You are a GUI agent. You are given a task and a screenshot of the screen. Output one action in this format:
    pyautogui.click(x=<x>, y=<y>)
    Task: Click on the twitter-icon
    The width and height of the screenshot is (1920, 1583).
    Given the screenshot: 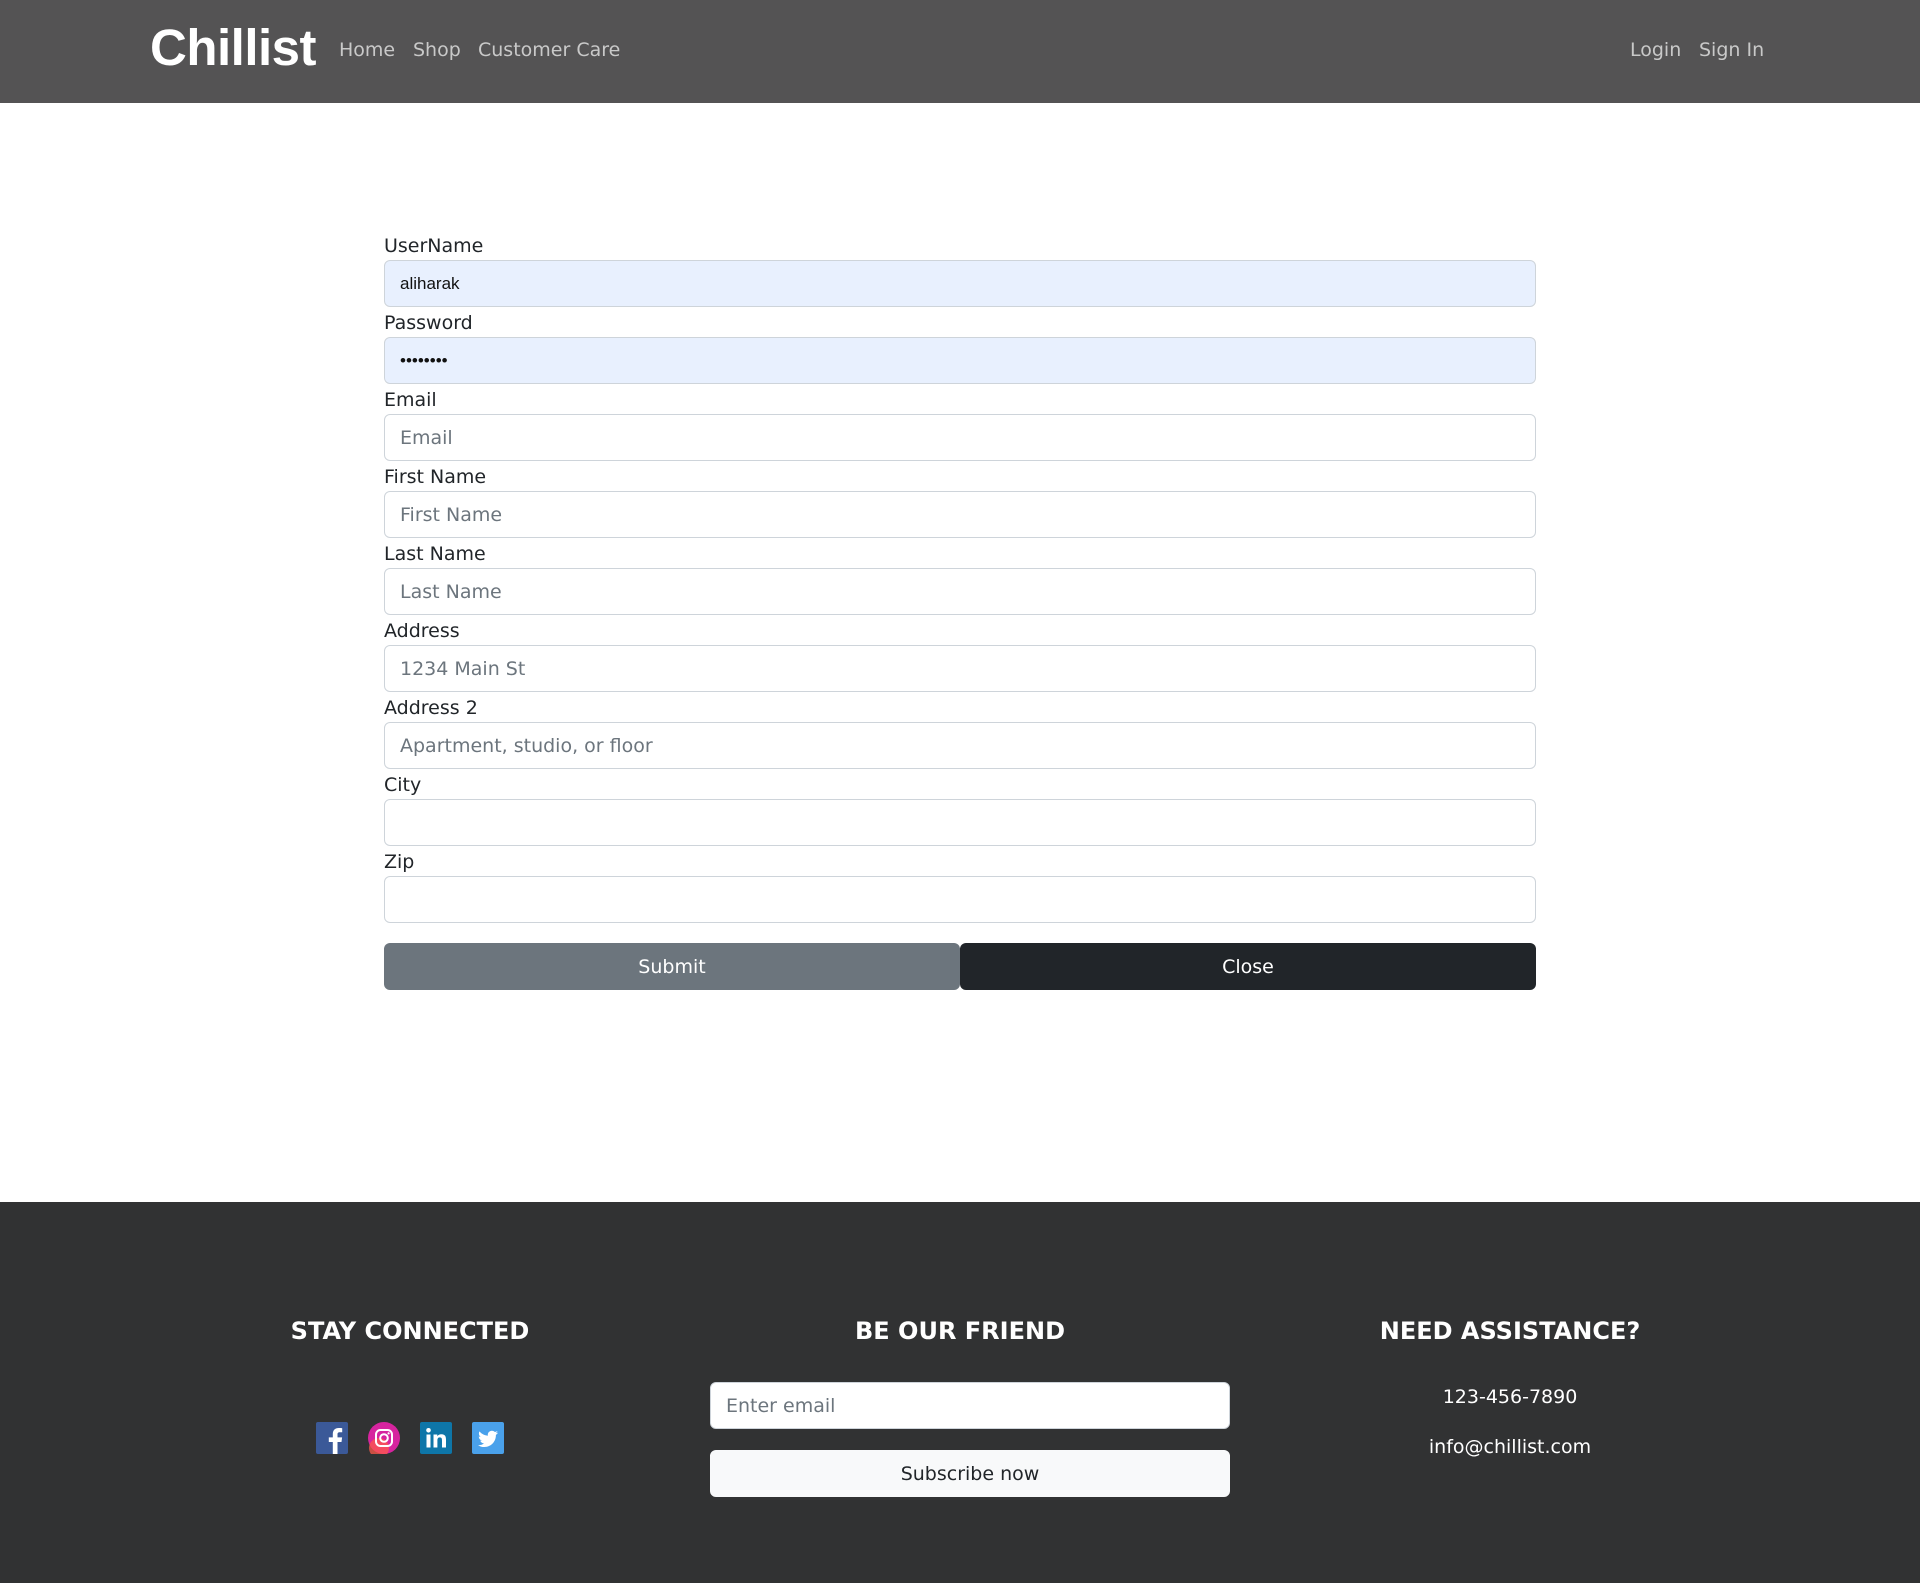 What is the action you would take?
    pyautogui.click(x=488, y=1438)
    